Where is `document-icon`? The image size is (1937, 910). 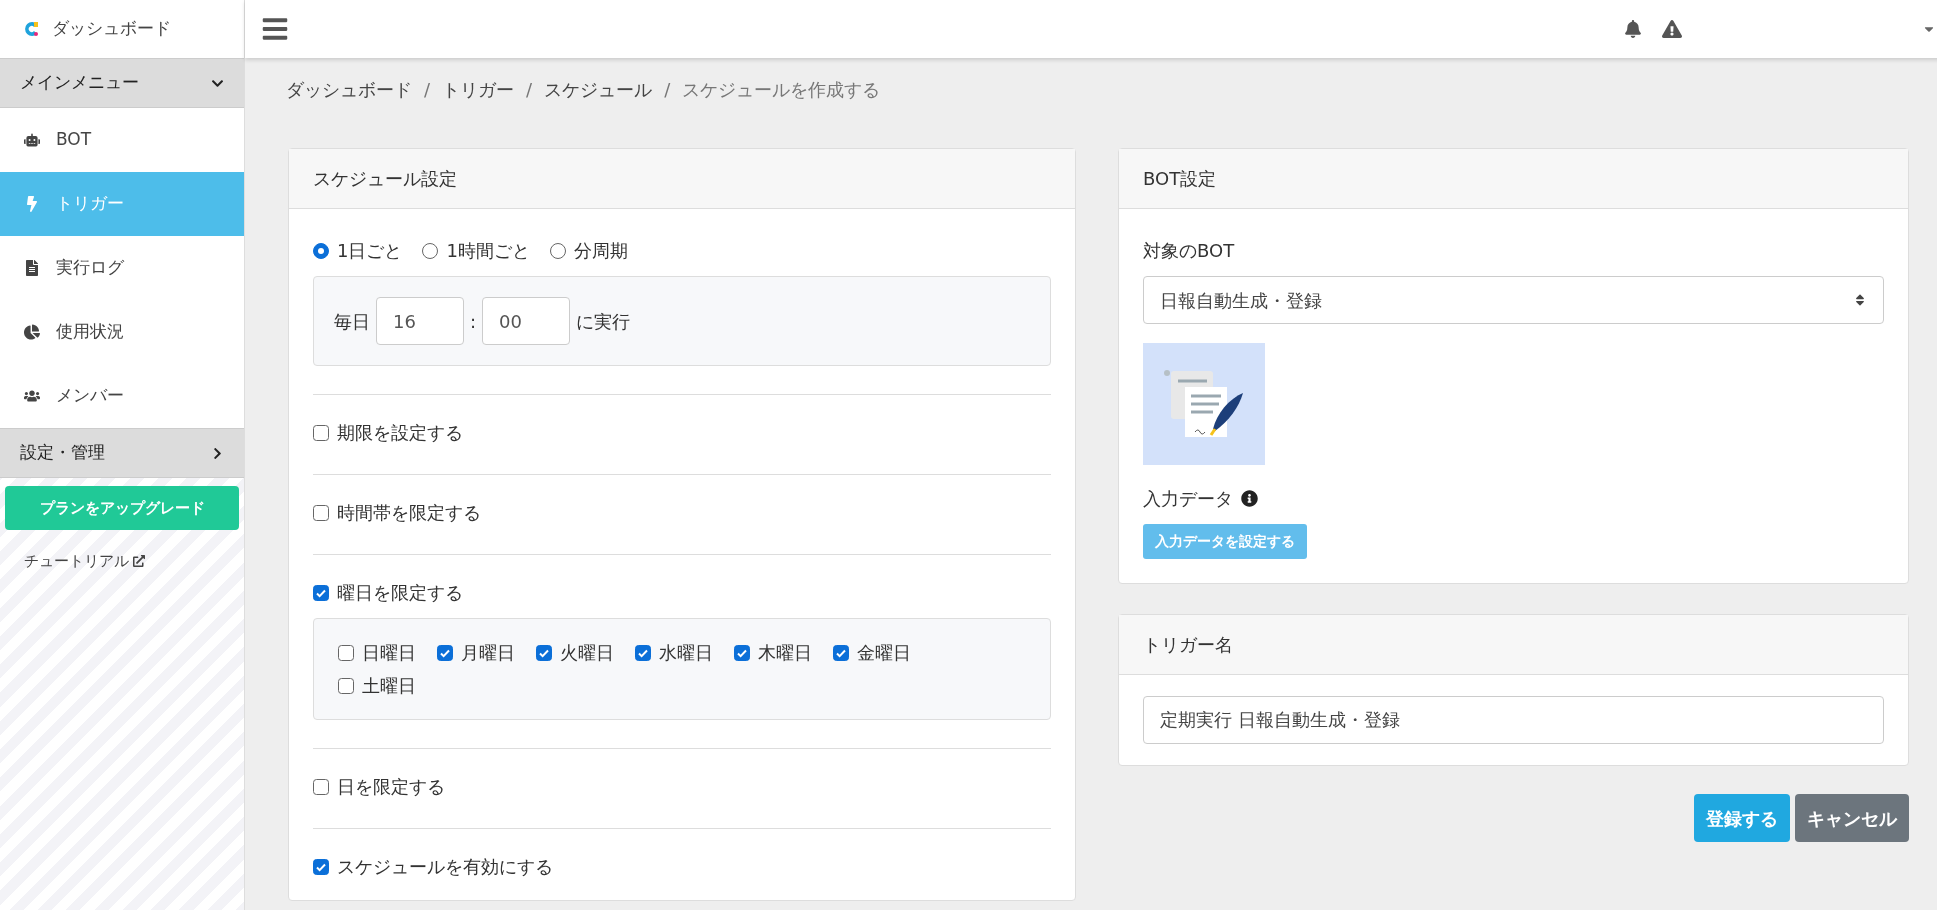 document-icon is located at coordinates (32, 268).